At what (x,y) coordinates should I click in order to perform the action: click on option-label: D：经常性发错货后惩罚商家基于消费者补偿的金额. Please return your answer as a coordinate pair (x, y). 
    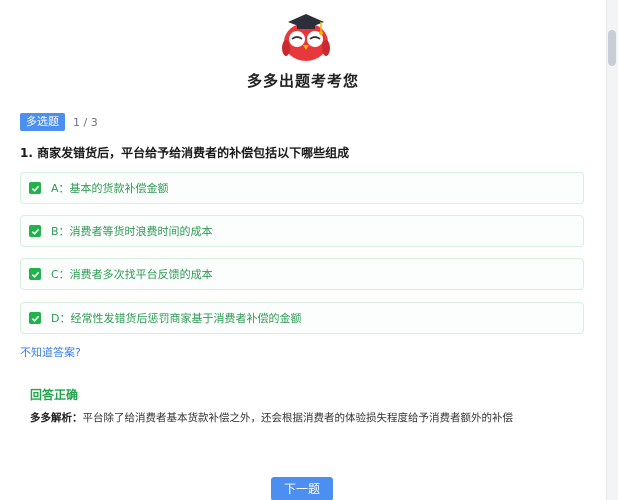
    Looking at the image, I should click on (176, 318).